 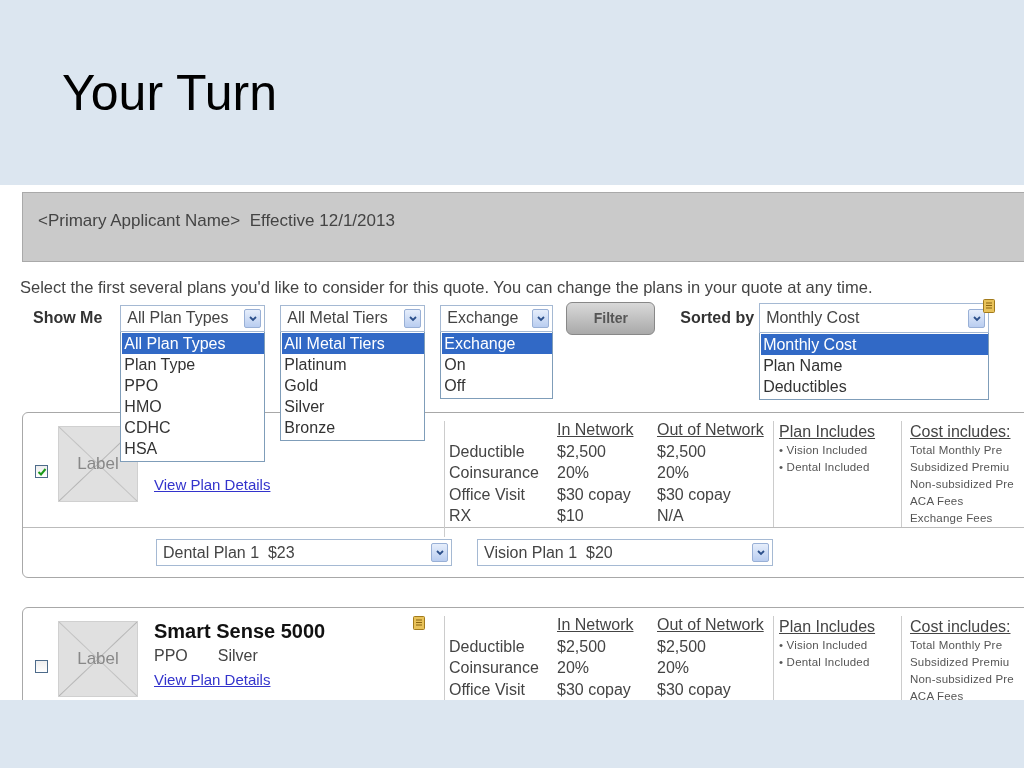 What do you see at coordinates (169, 93) in the screenshot?
I see `slide-title: Your Turn` at bounding box center [169, 93].